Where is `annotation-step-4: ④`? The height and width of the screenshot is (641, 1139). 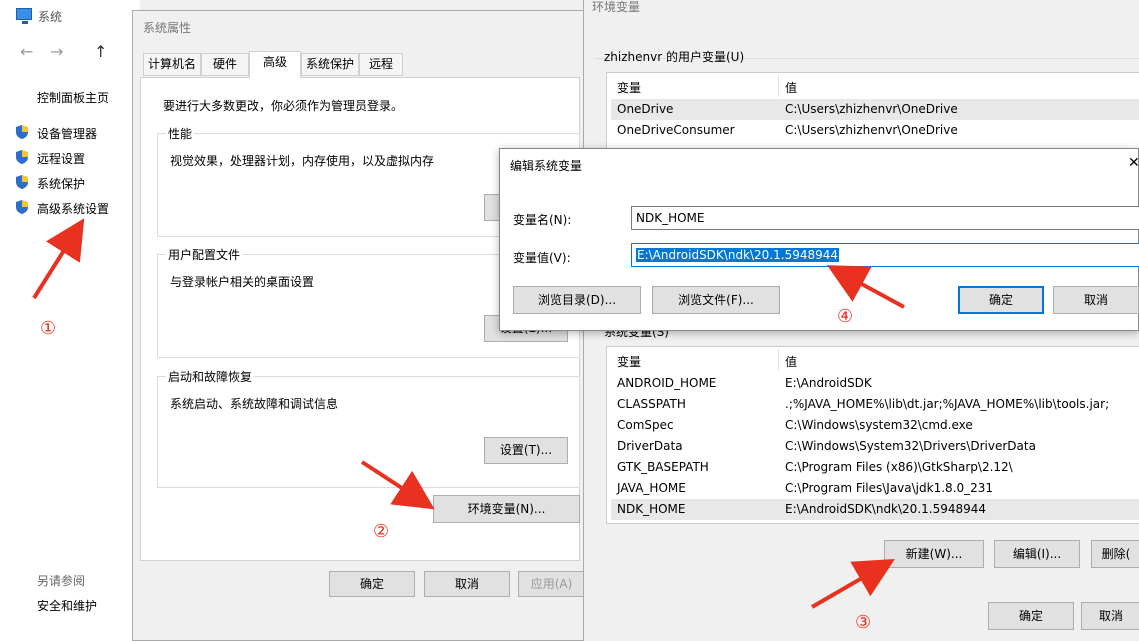
annotation-step-4: ④ is located at coordinates (845, 316).